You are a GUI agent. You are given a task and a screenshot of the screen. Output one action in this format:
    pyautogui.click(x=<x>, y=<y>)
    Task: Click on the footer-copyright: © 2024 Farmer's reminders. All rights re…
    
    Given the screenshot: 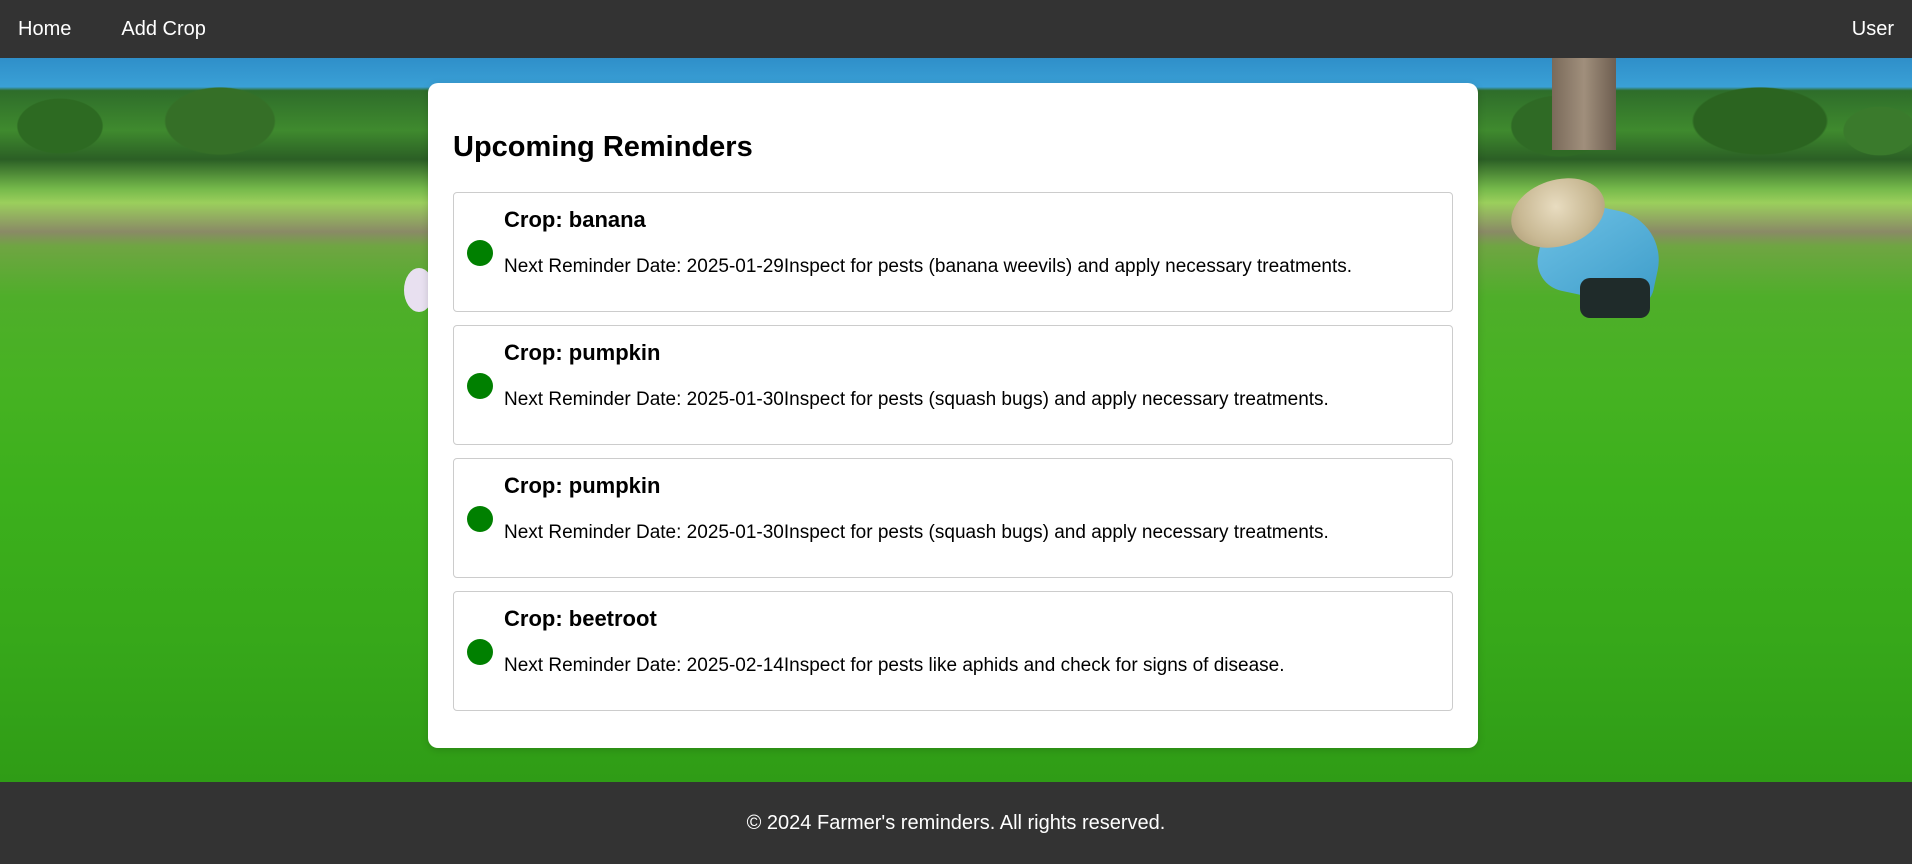 What is the action you would take?
    pyautogui.click(x=956, y=822)
    